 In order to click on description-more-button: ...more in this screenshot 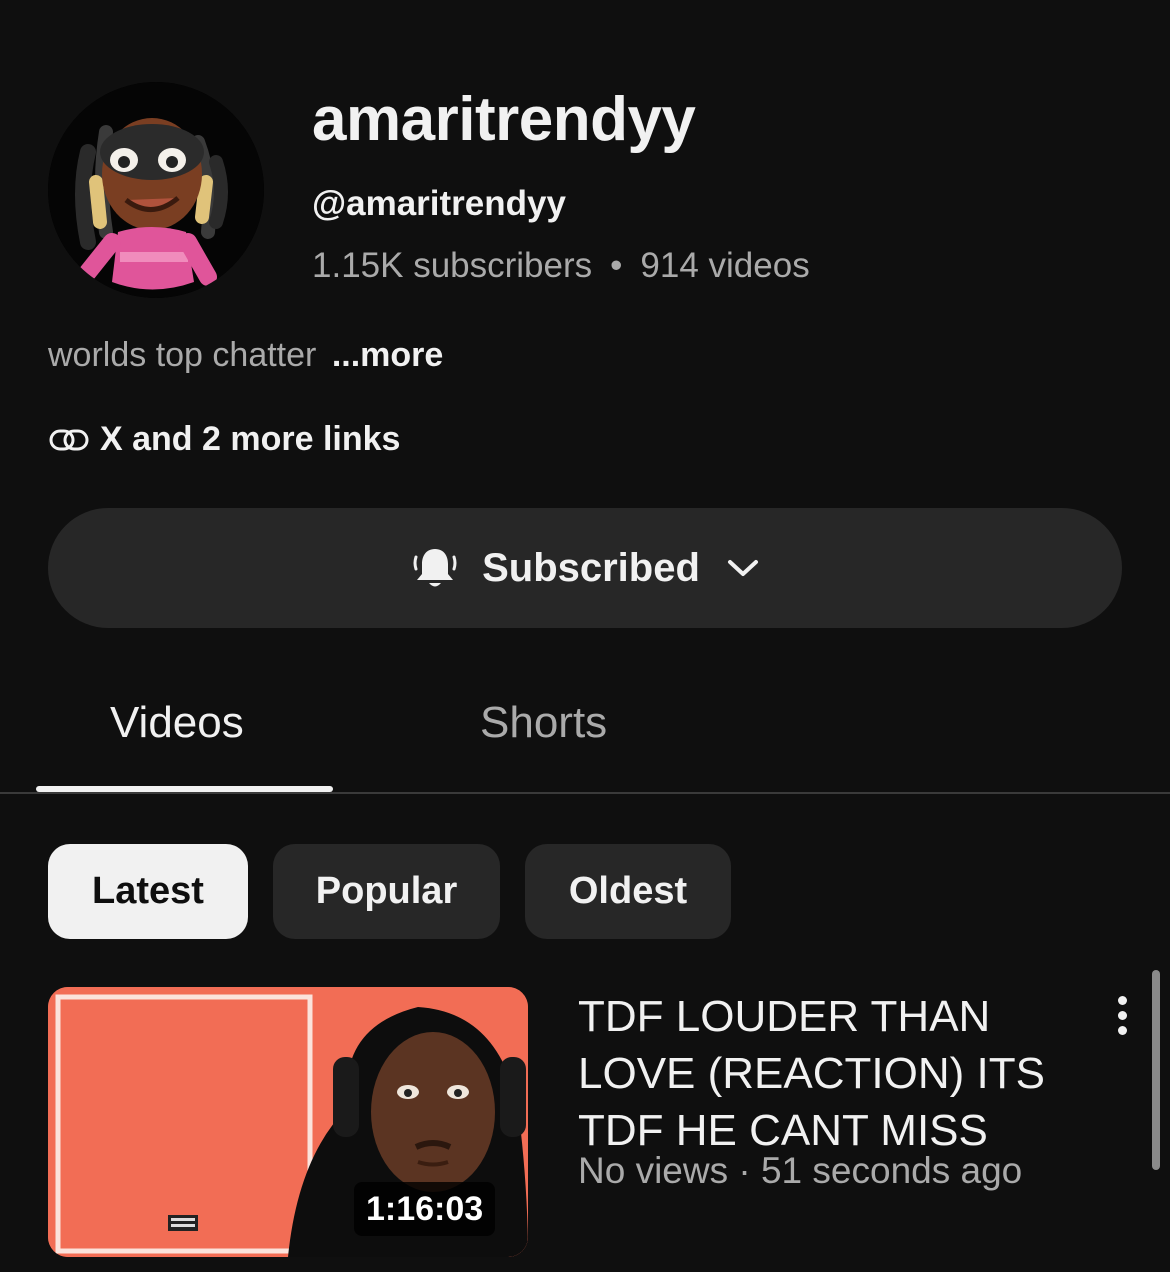, I will do `click(387, 355)`.